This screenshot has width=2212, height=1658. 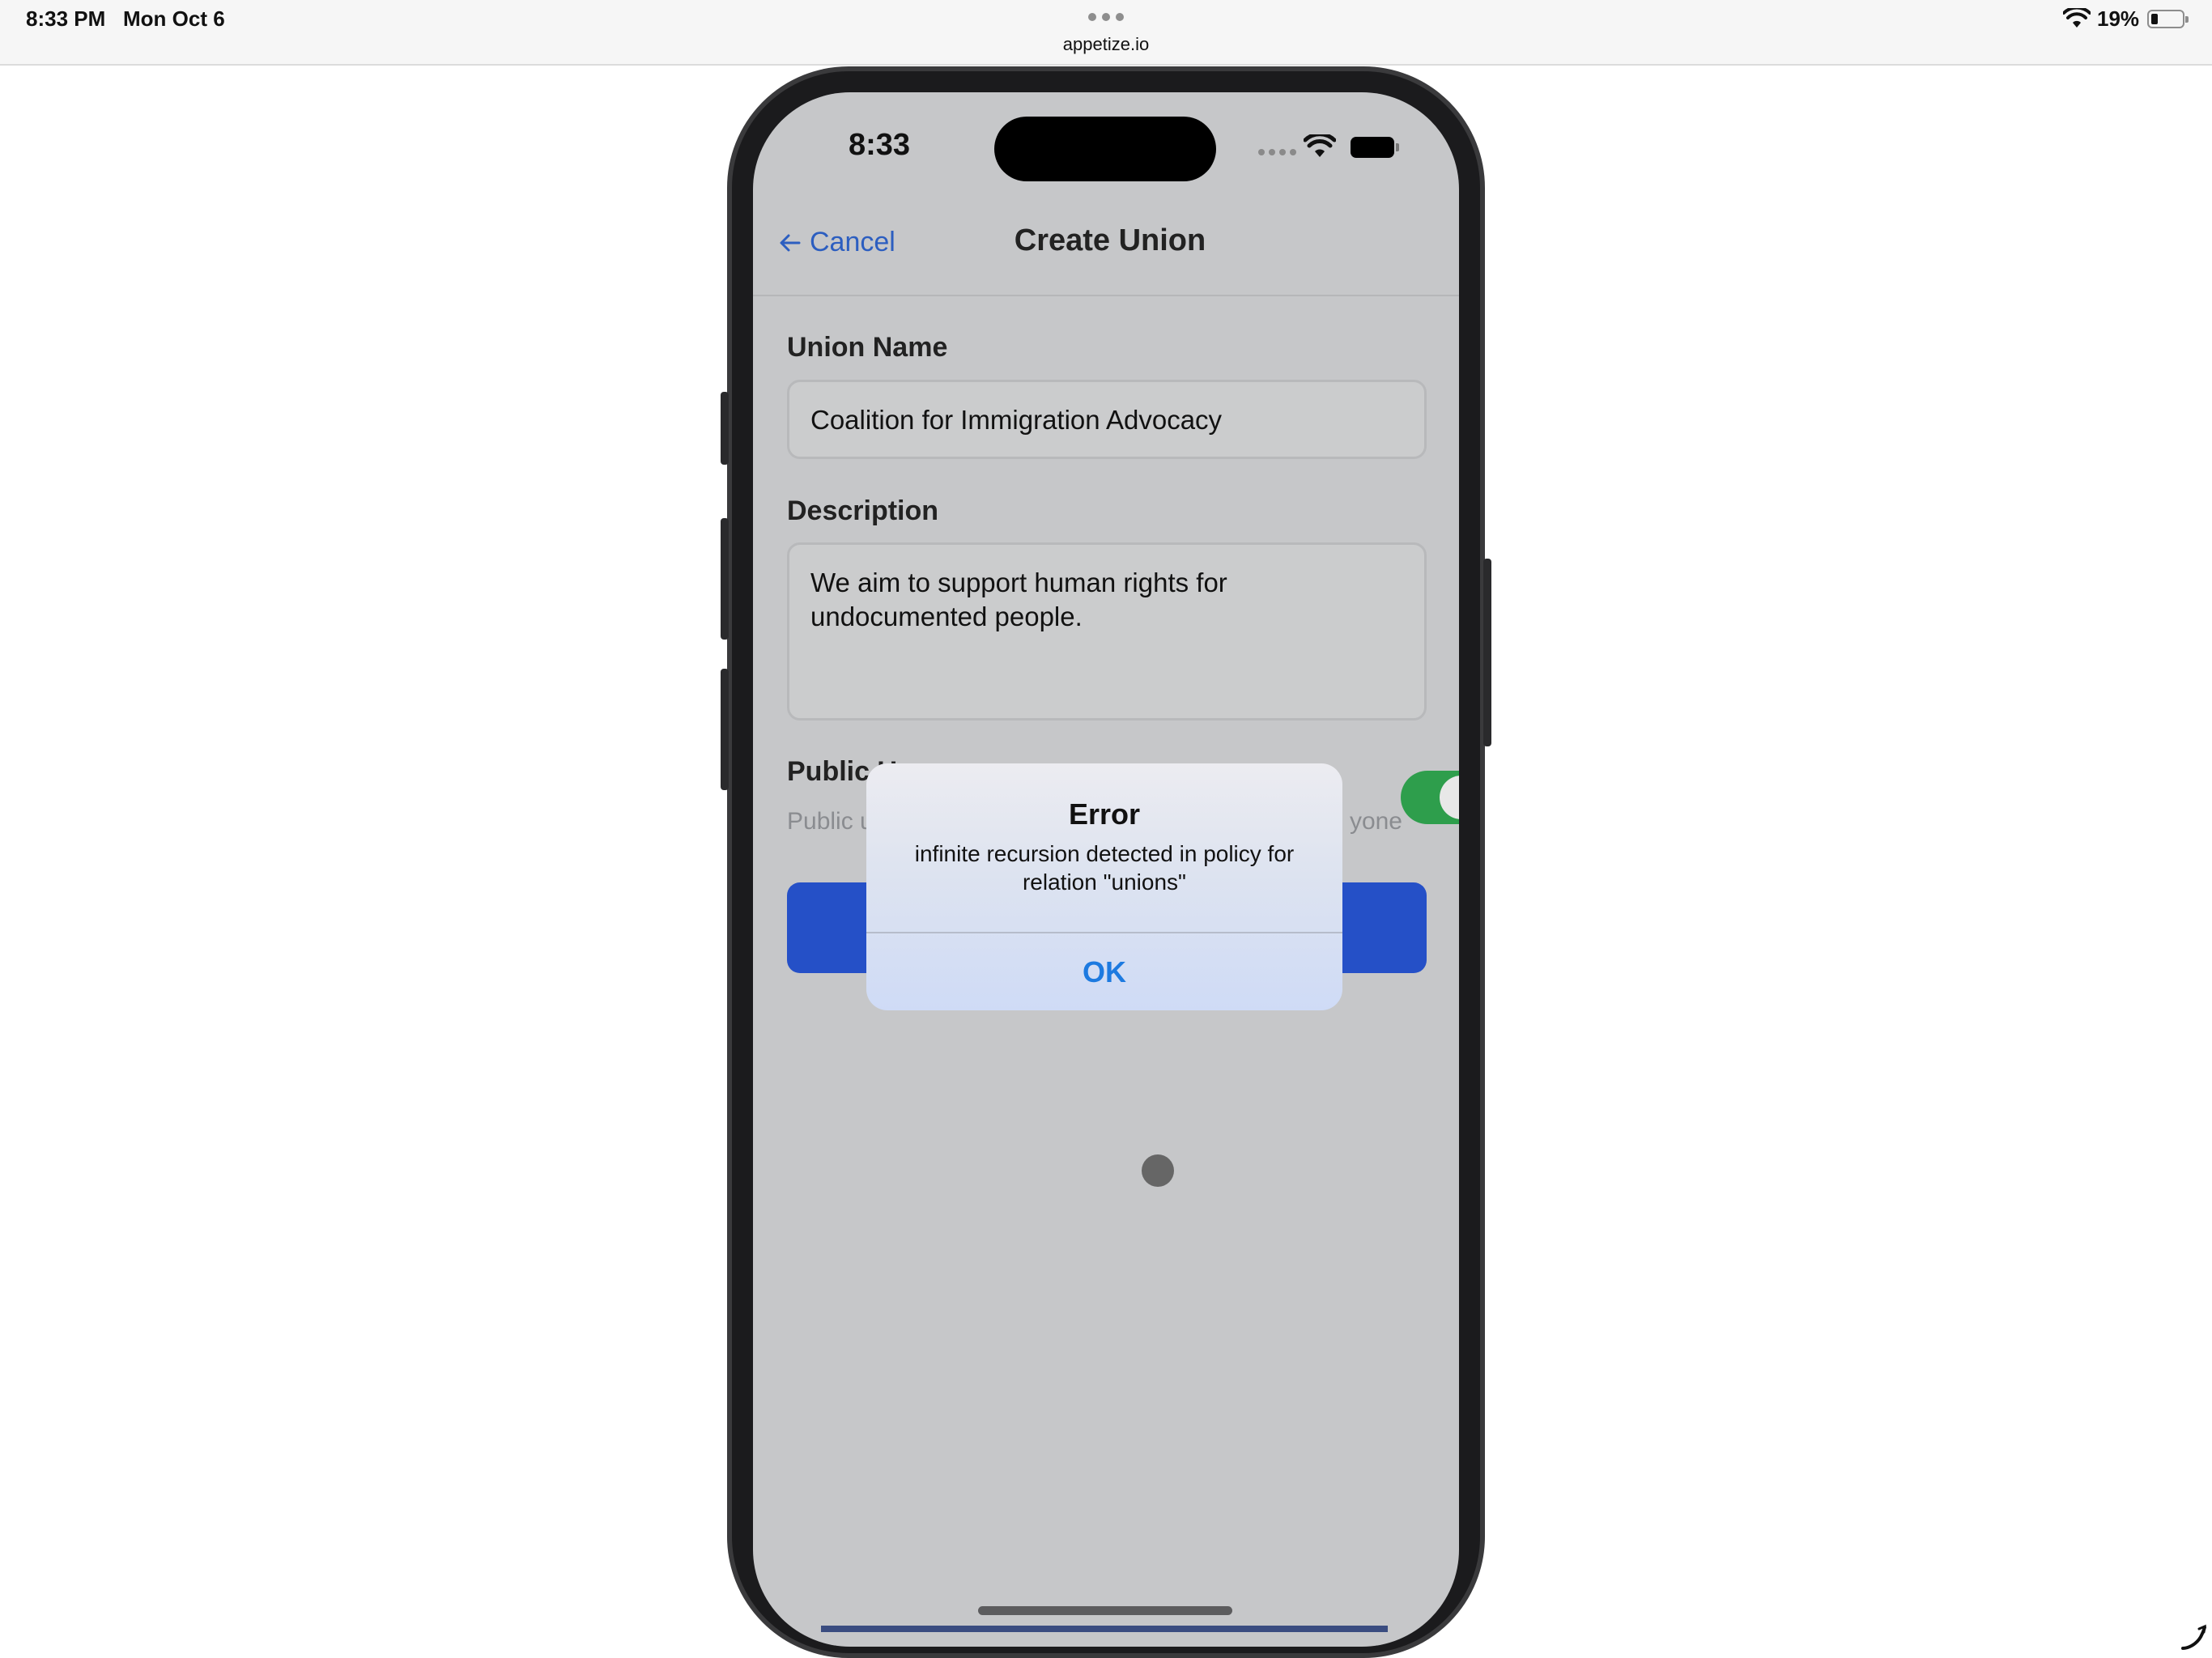 What do you see at coordinates (725, 428) in the screenshot?
I see `side-button-mute` at bounding box center [725, 428].